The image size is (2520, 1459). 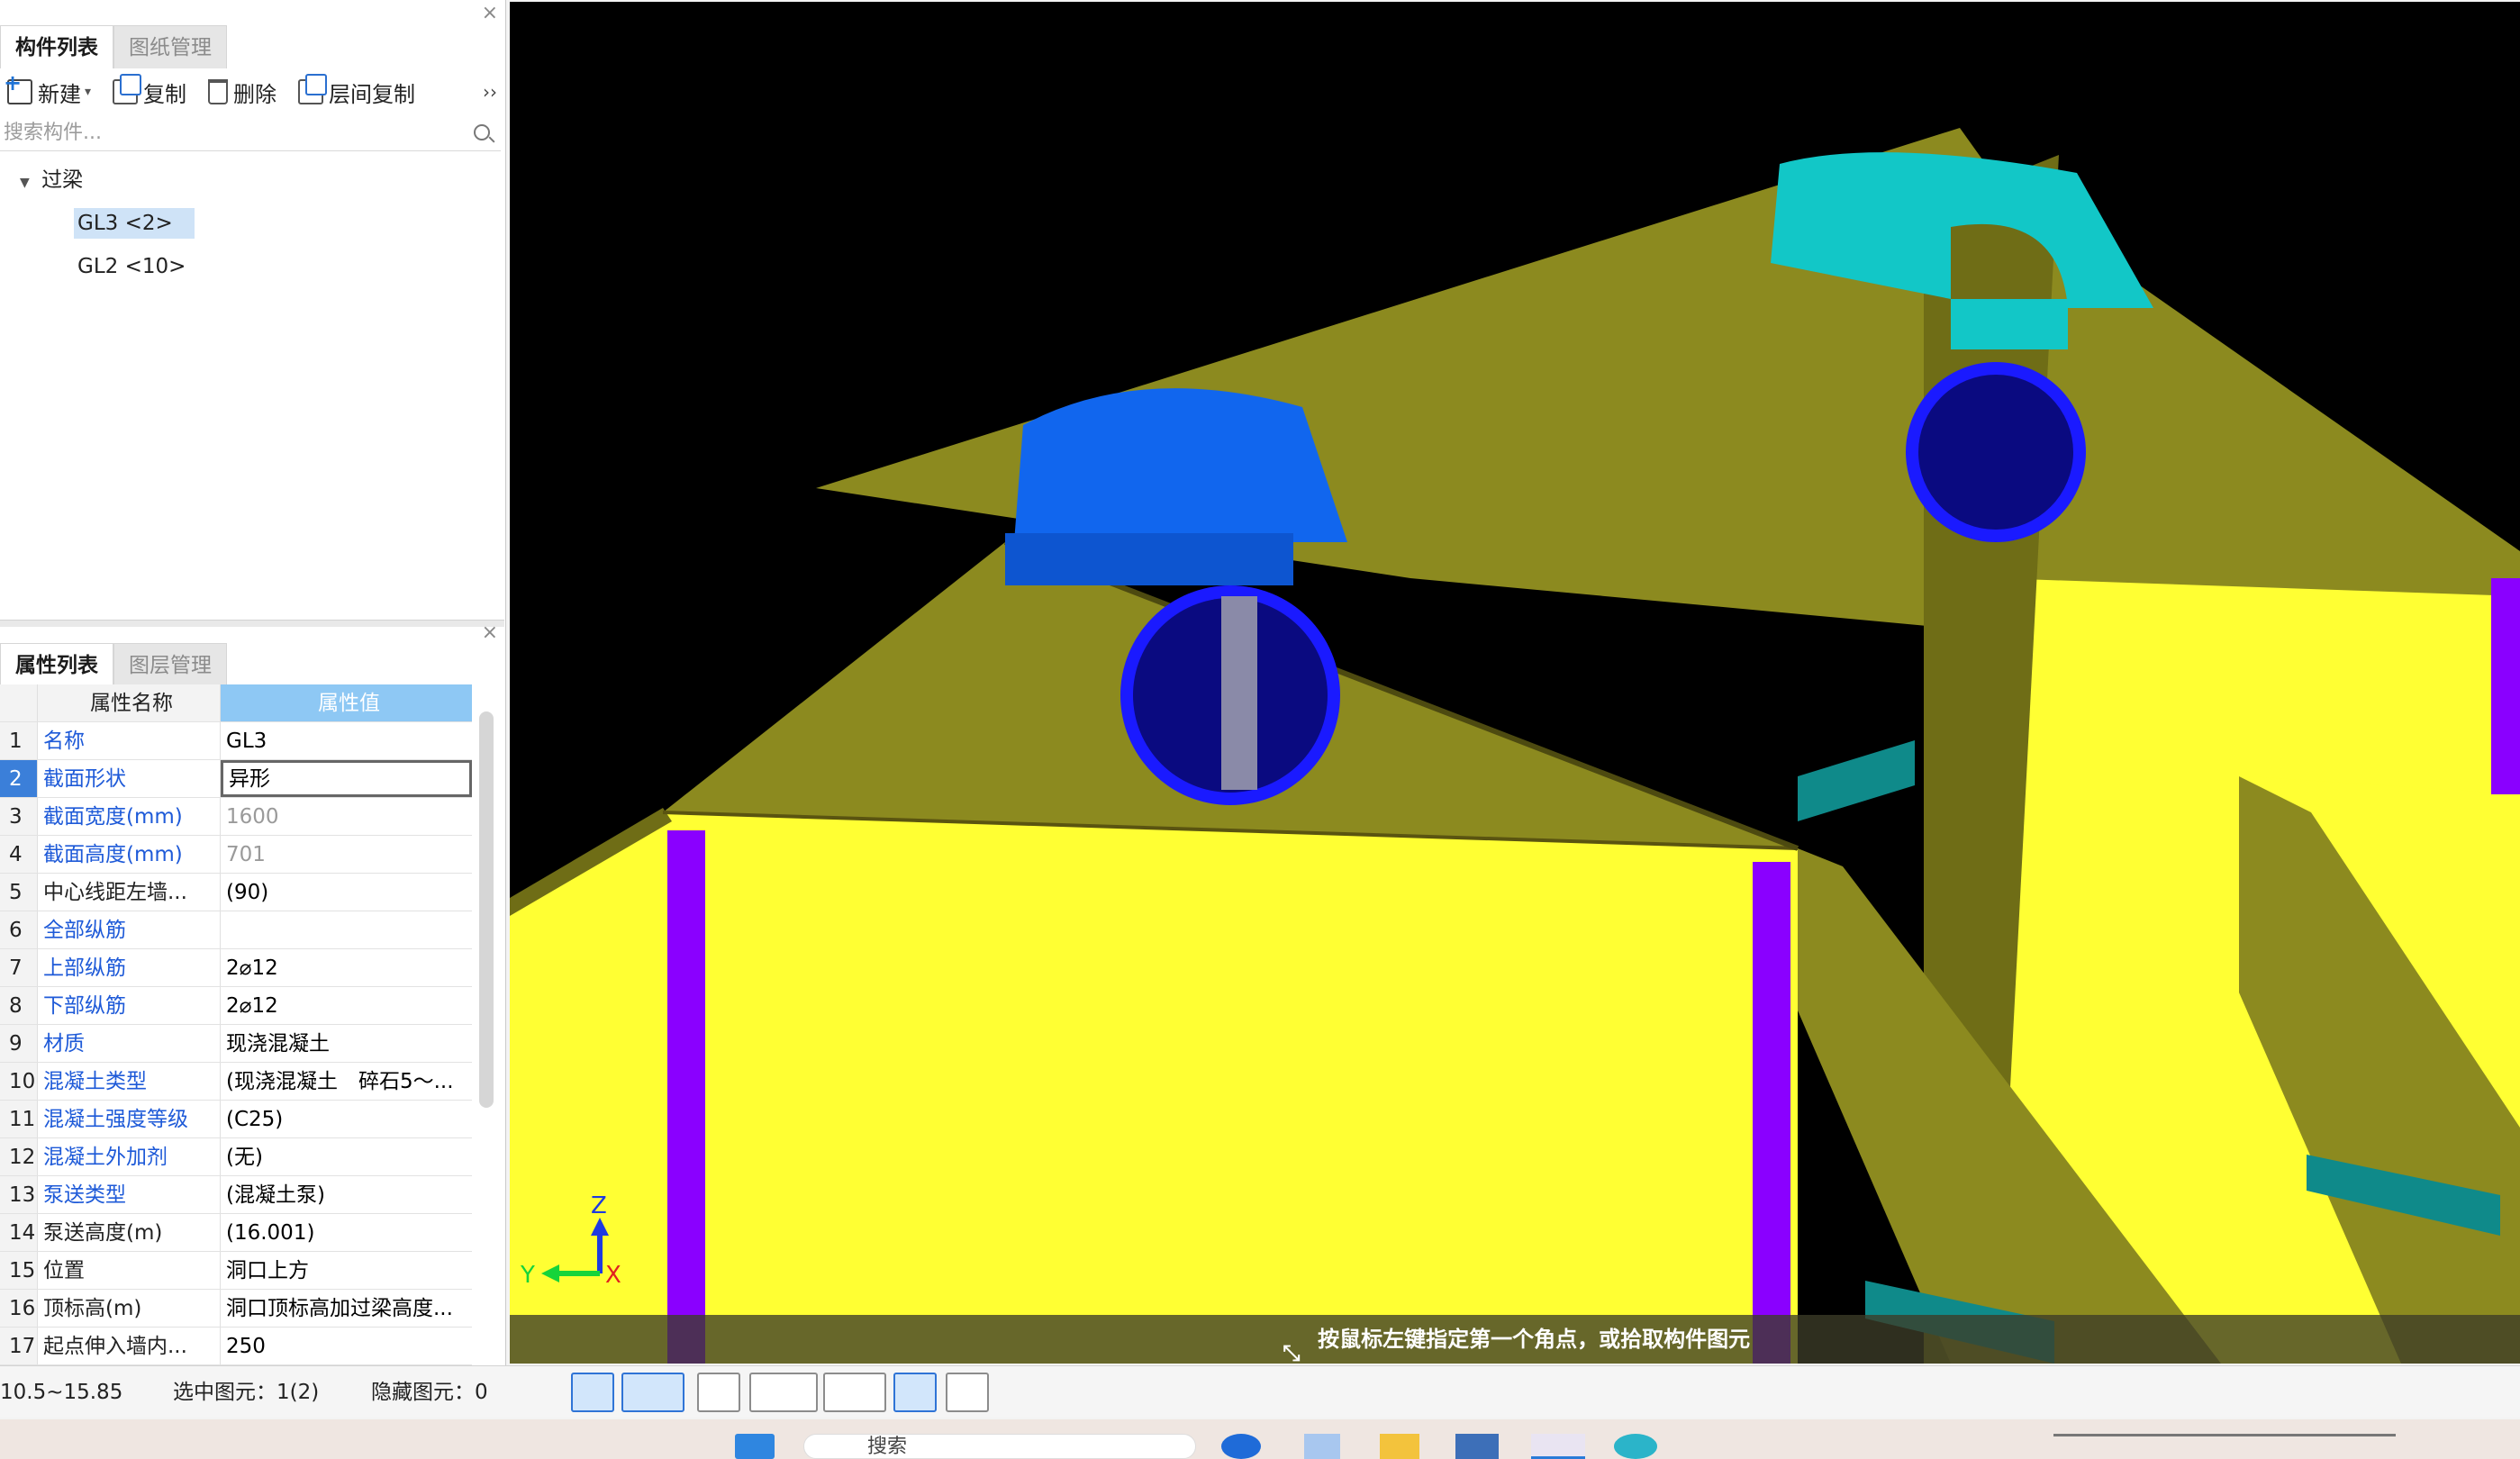 I want to click on delete-button: 删除, so click(x=242, y=92).